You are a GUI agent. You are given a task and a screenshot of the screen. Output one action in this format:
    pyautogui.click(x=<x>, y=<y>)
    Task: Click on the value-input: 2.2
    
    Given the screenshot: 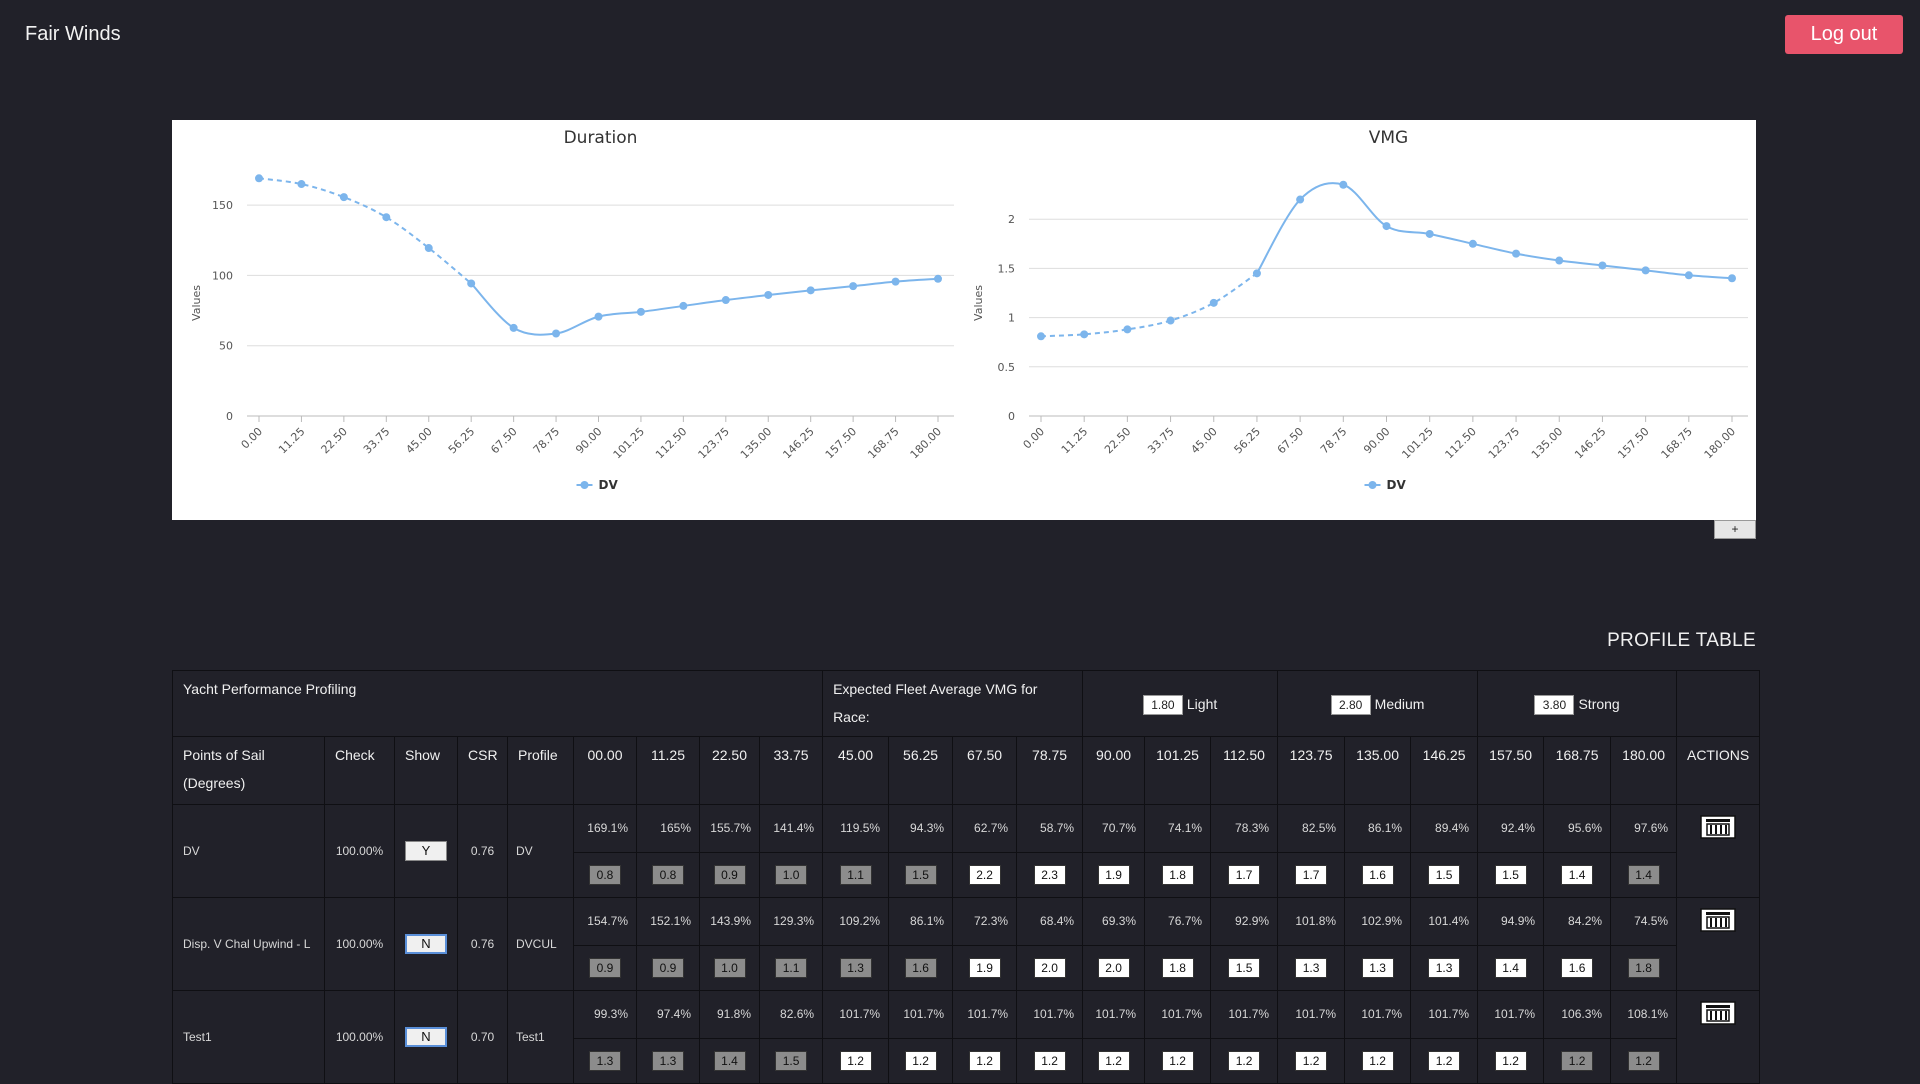 What is the action you would take?
    pyautogui.click(x=984, y=875)
    